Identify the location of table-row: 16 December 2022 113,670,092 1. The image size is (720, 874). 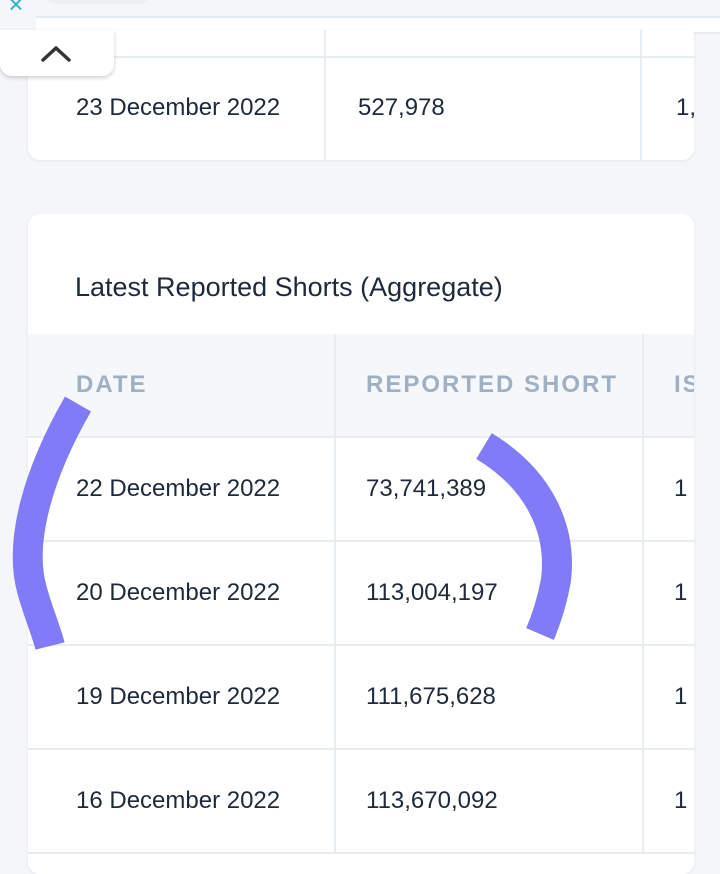
(361, 802).